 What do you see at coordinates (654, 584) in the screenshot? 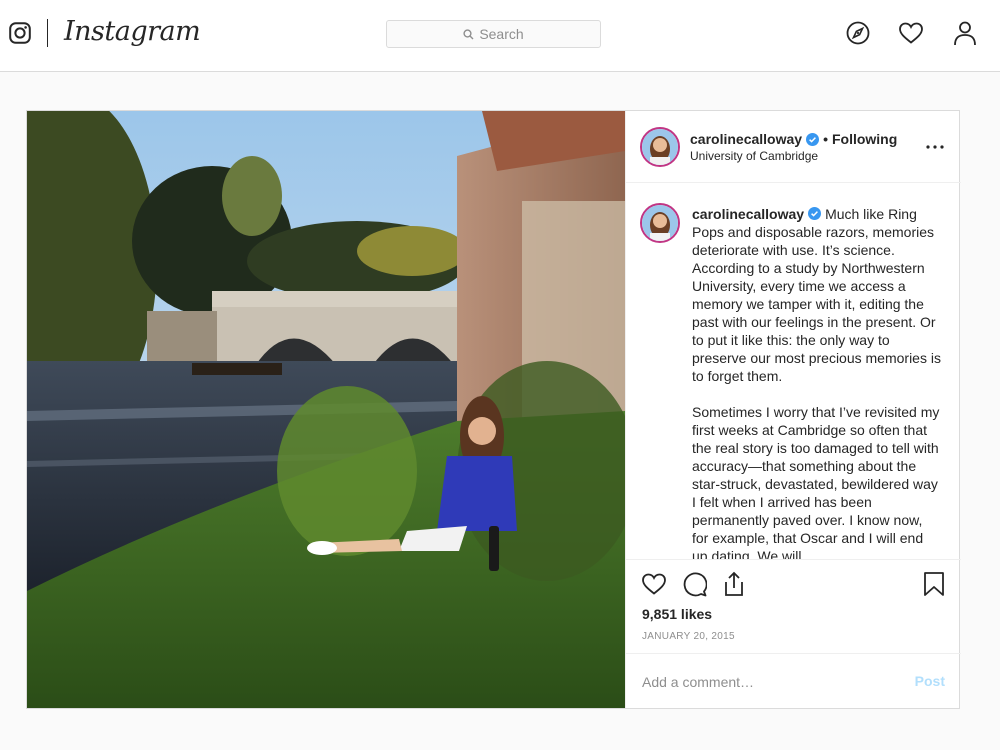
I see `like-heart-icon` at bounding box center [654, 584].